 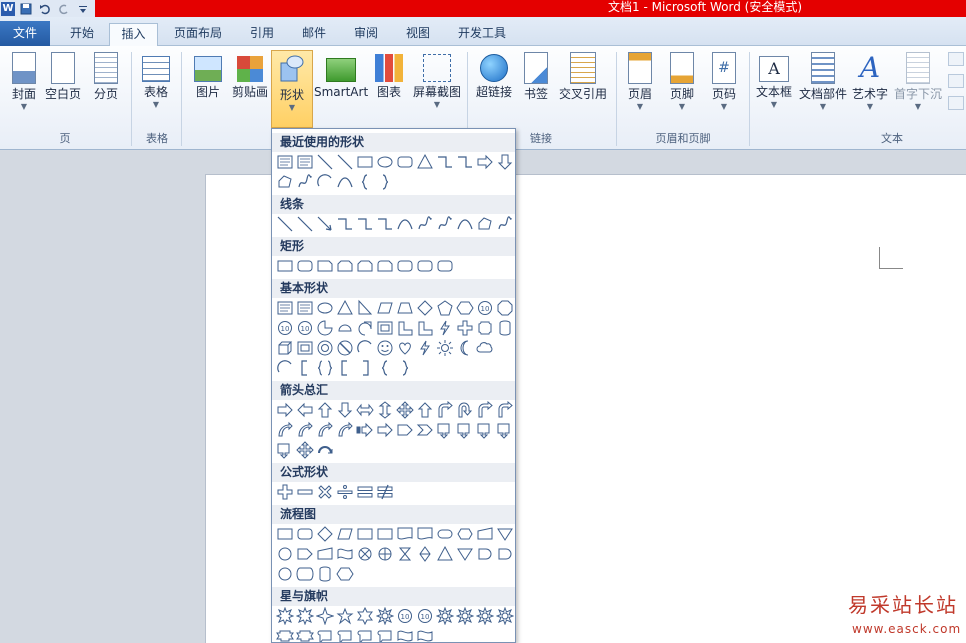 What do you see at coordinates (425, 430) in the screenshot?
I see `shape-chevron-icon` at bounding box center [425, 430].